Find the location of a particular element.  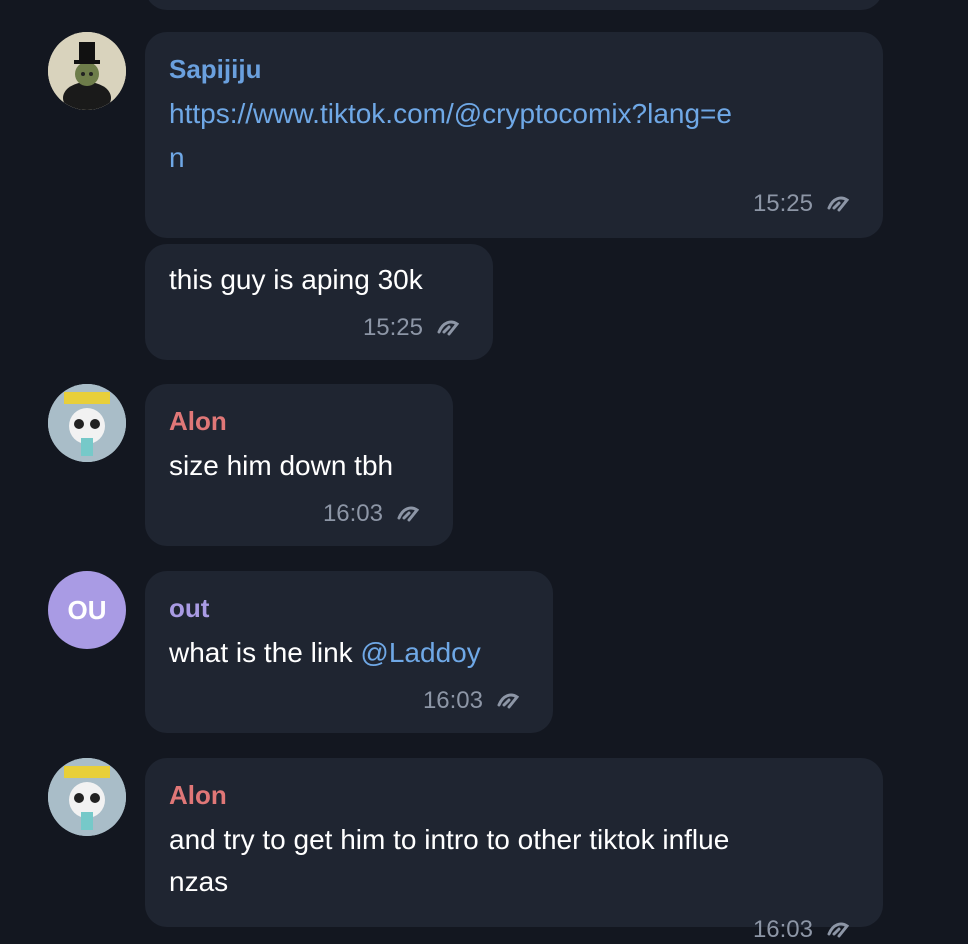

message-text: what is the link @Laddoy is located at coordinates (325, 653).